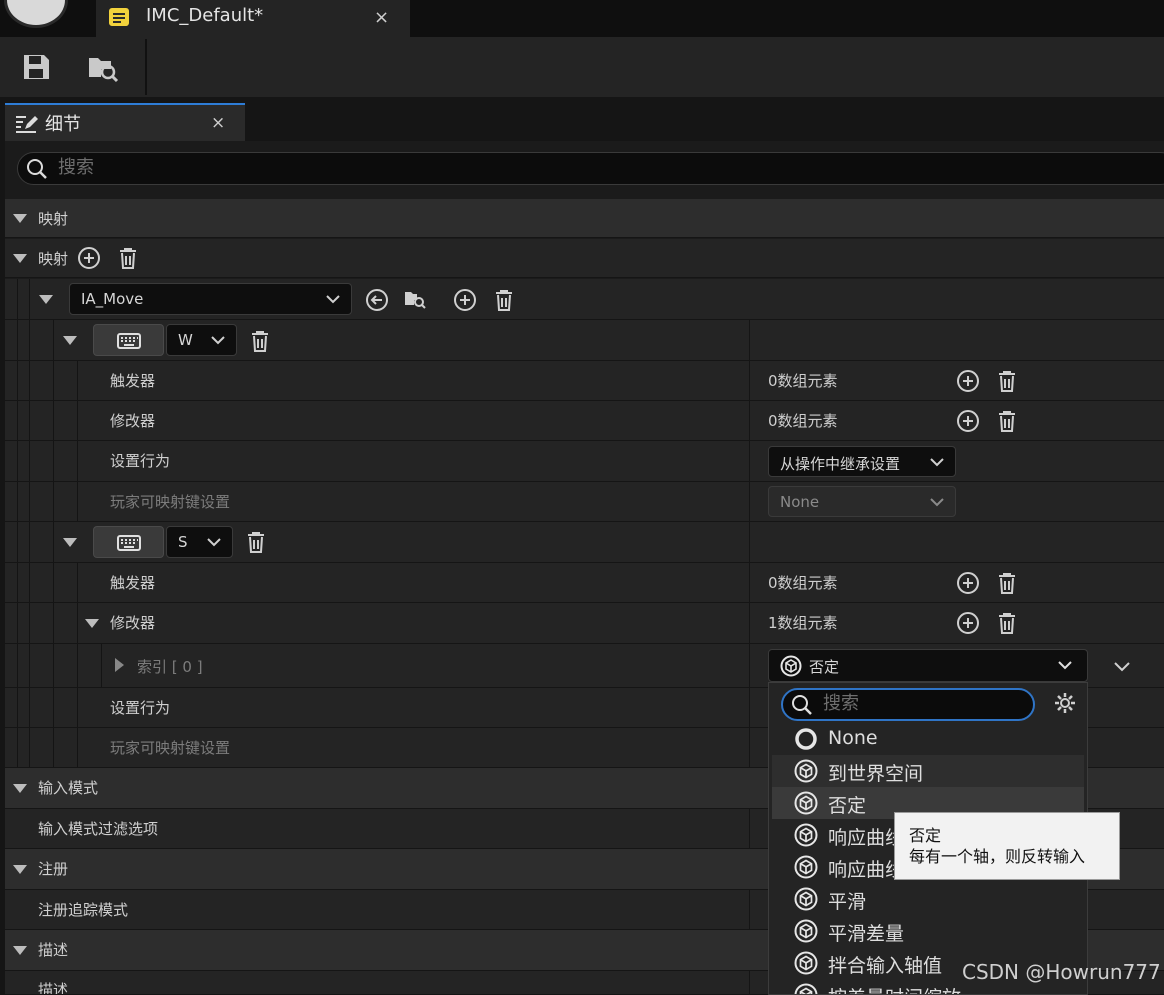 This screenshot has width=1164, height=995. Describe the element at coordinates (806, 739) in the screenshot. I see `none-circle-icon` at that location.